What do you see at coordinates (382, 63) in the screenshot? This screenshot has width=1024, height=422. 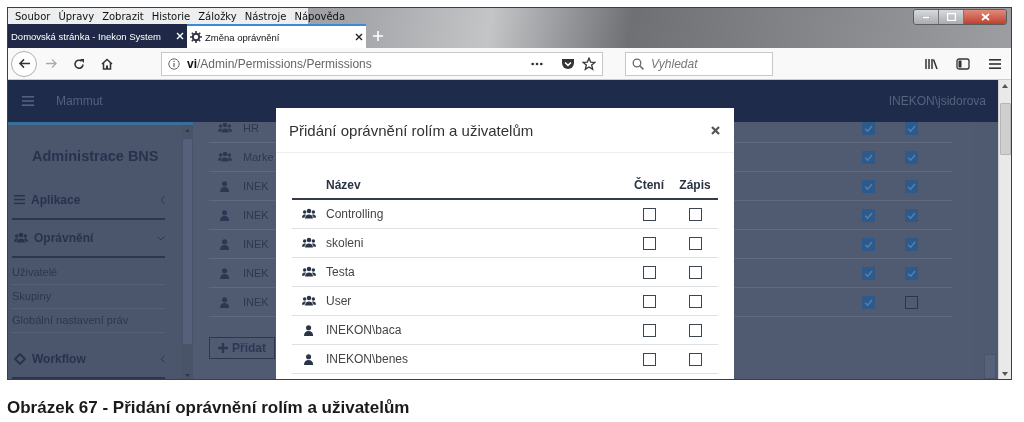 I see `address-bar: vi/Admin/Permissions/Permissions` at bounding box center [382, 63].